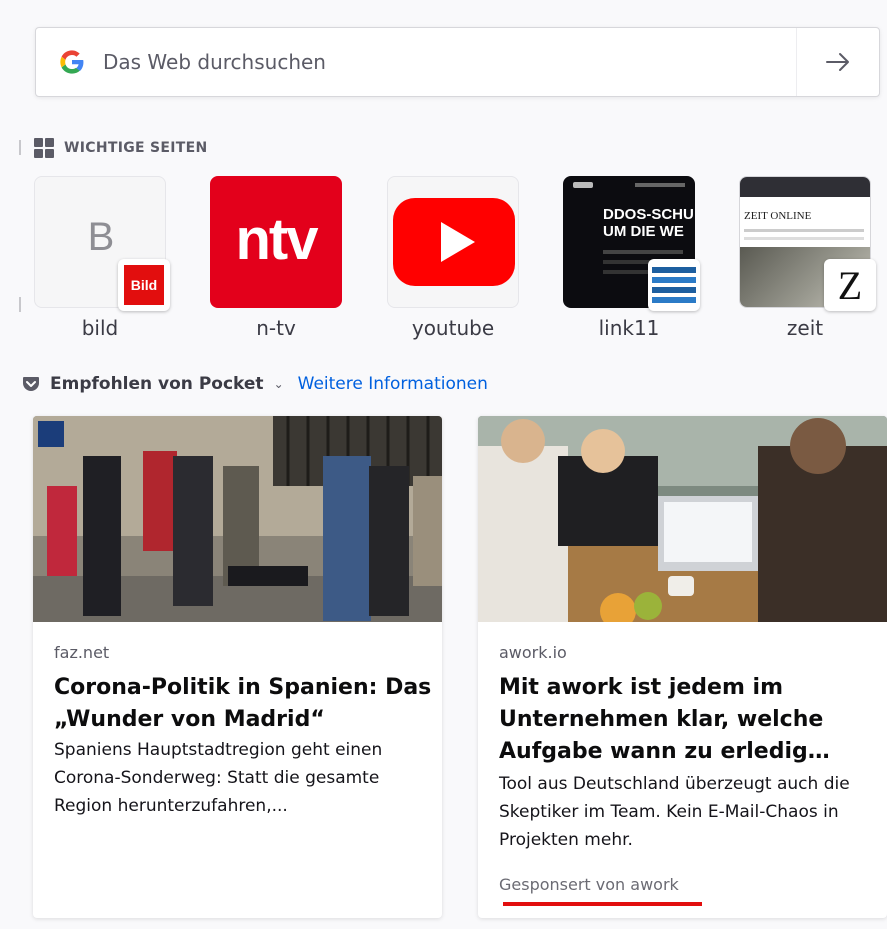 Image resolution: width=887 pixels, height=929 pixels. I want to click on link11-stripes-icon, so click(674, 285).